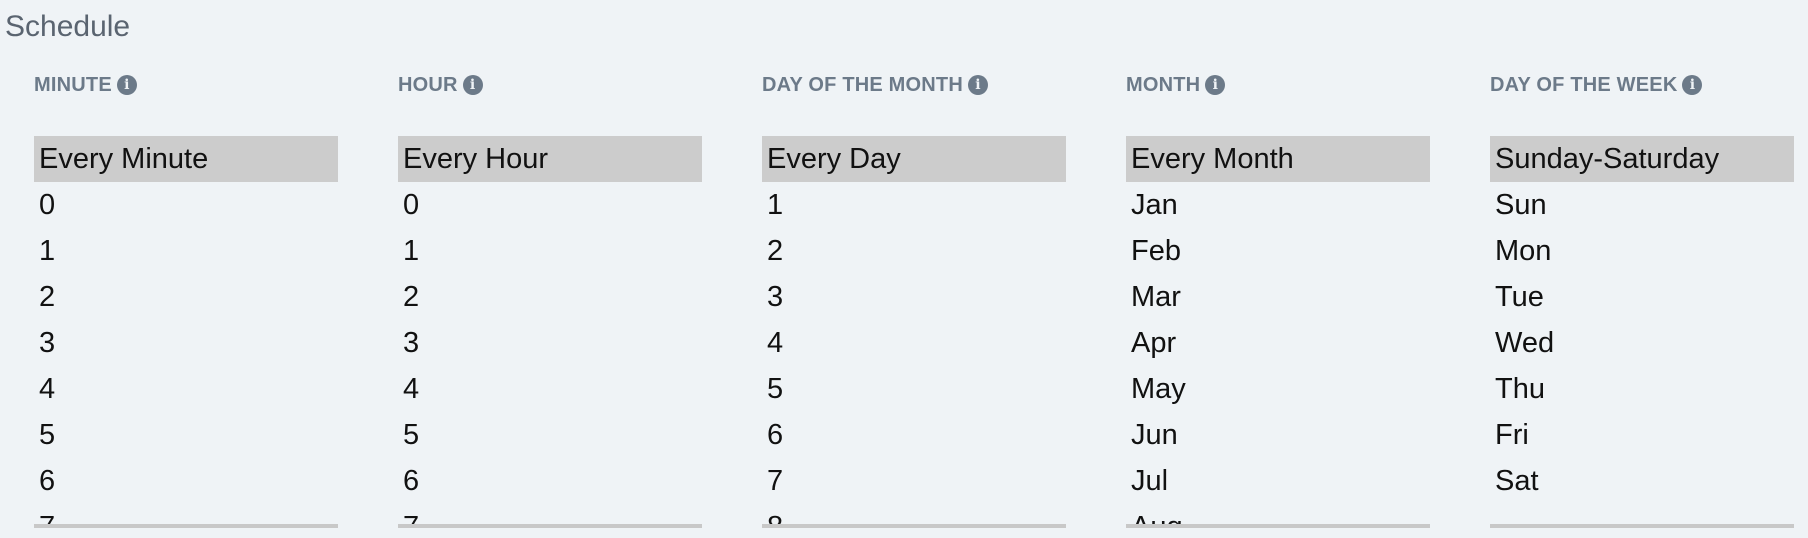 This screenshot has height=538, width=1808. What do you see at coordinates (550, 343) in the screenshot?
I see `hour-option: 3` at bounding box center [550, 343].